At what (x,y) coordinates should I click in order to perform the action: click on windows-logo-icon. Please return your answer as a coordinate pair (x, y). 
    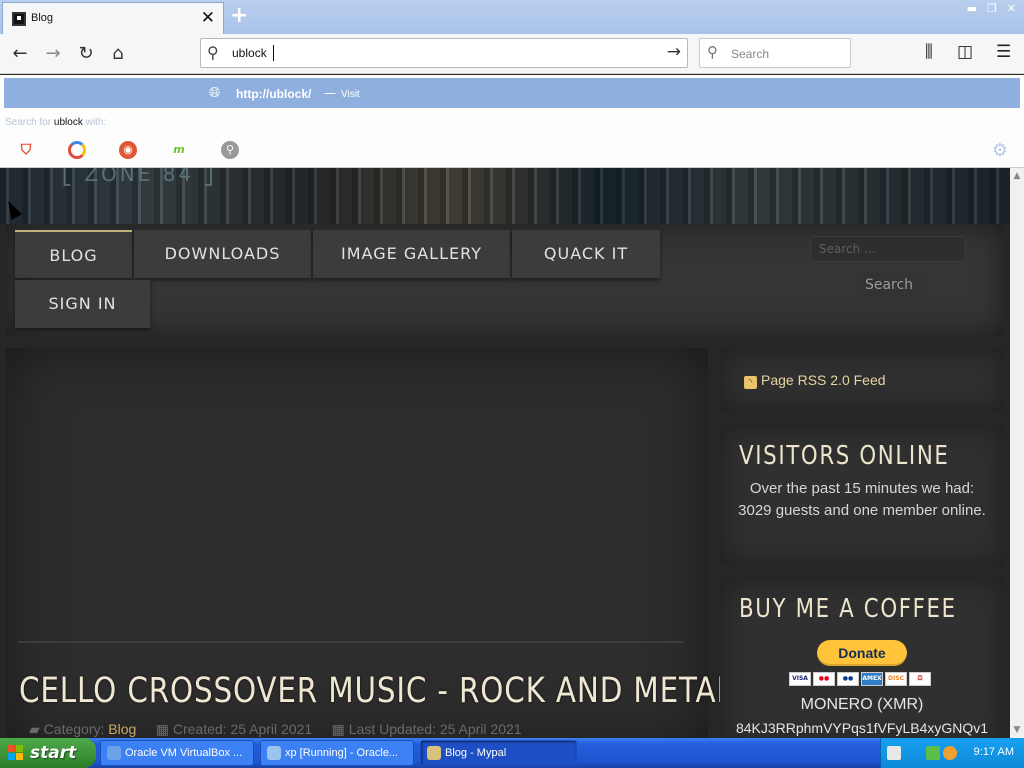
    Looking at the image, I should click on (16, 753).